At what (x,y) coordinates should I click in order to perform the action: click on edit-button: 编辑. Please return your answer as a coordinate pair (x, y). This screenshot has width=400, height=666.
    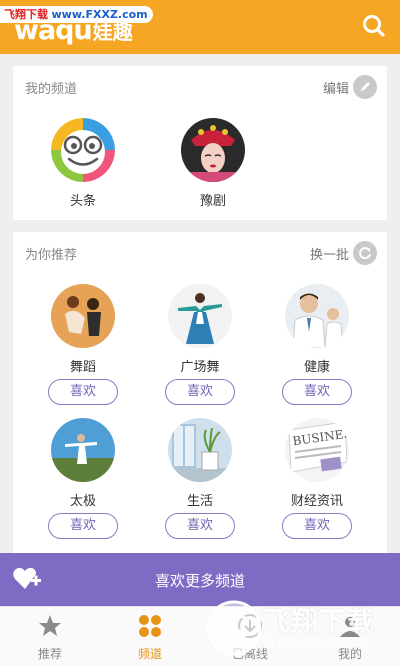
    Looking at the image, I should click on (350, 87).